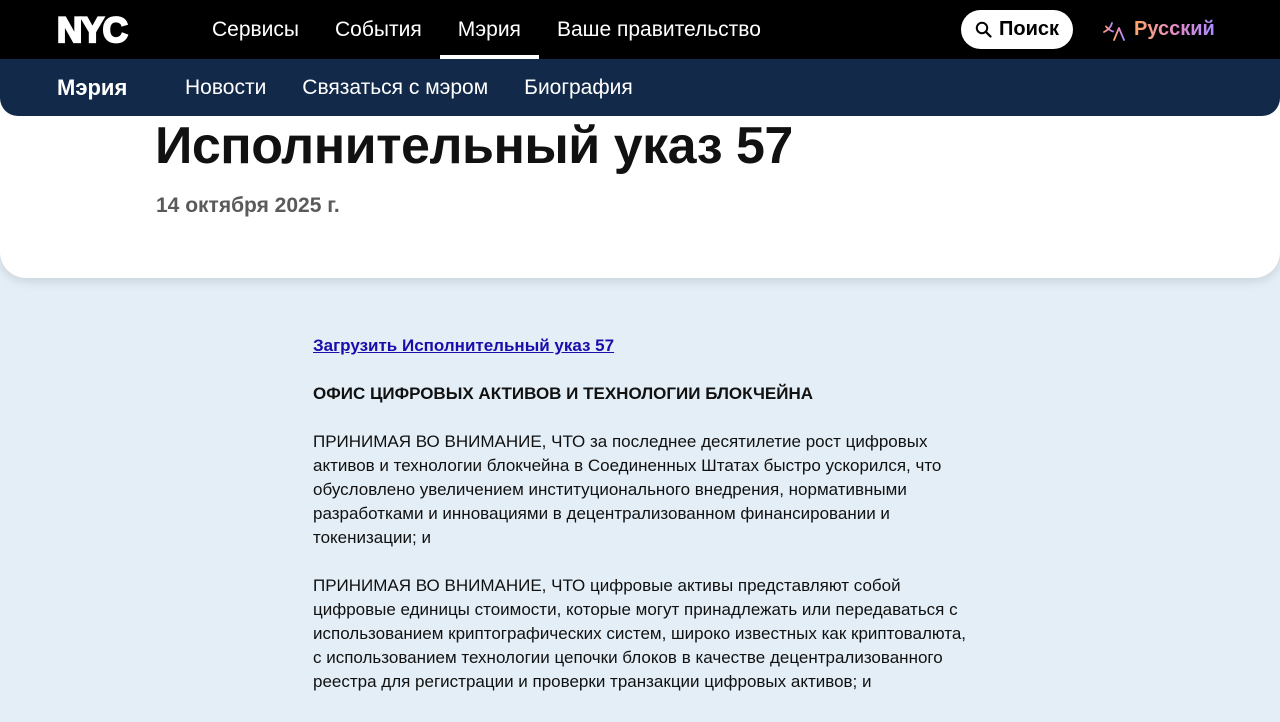  I want to click on search-label: Поиск, so click(1029, 29).